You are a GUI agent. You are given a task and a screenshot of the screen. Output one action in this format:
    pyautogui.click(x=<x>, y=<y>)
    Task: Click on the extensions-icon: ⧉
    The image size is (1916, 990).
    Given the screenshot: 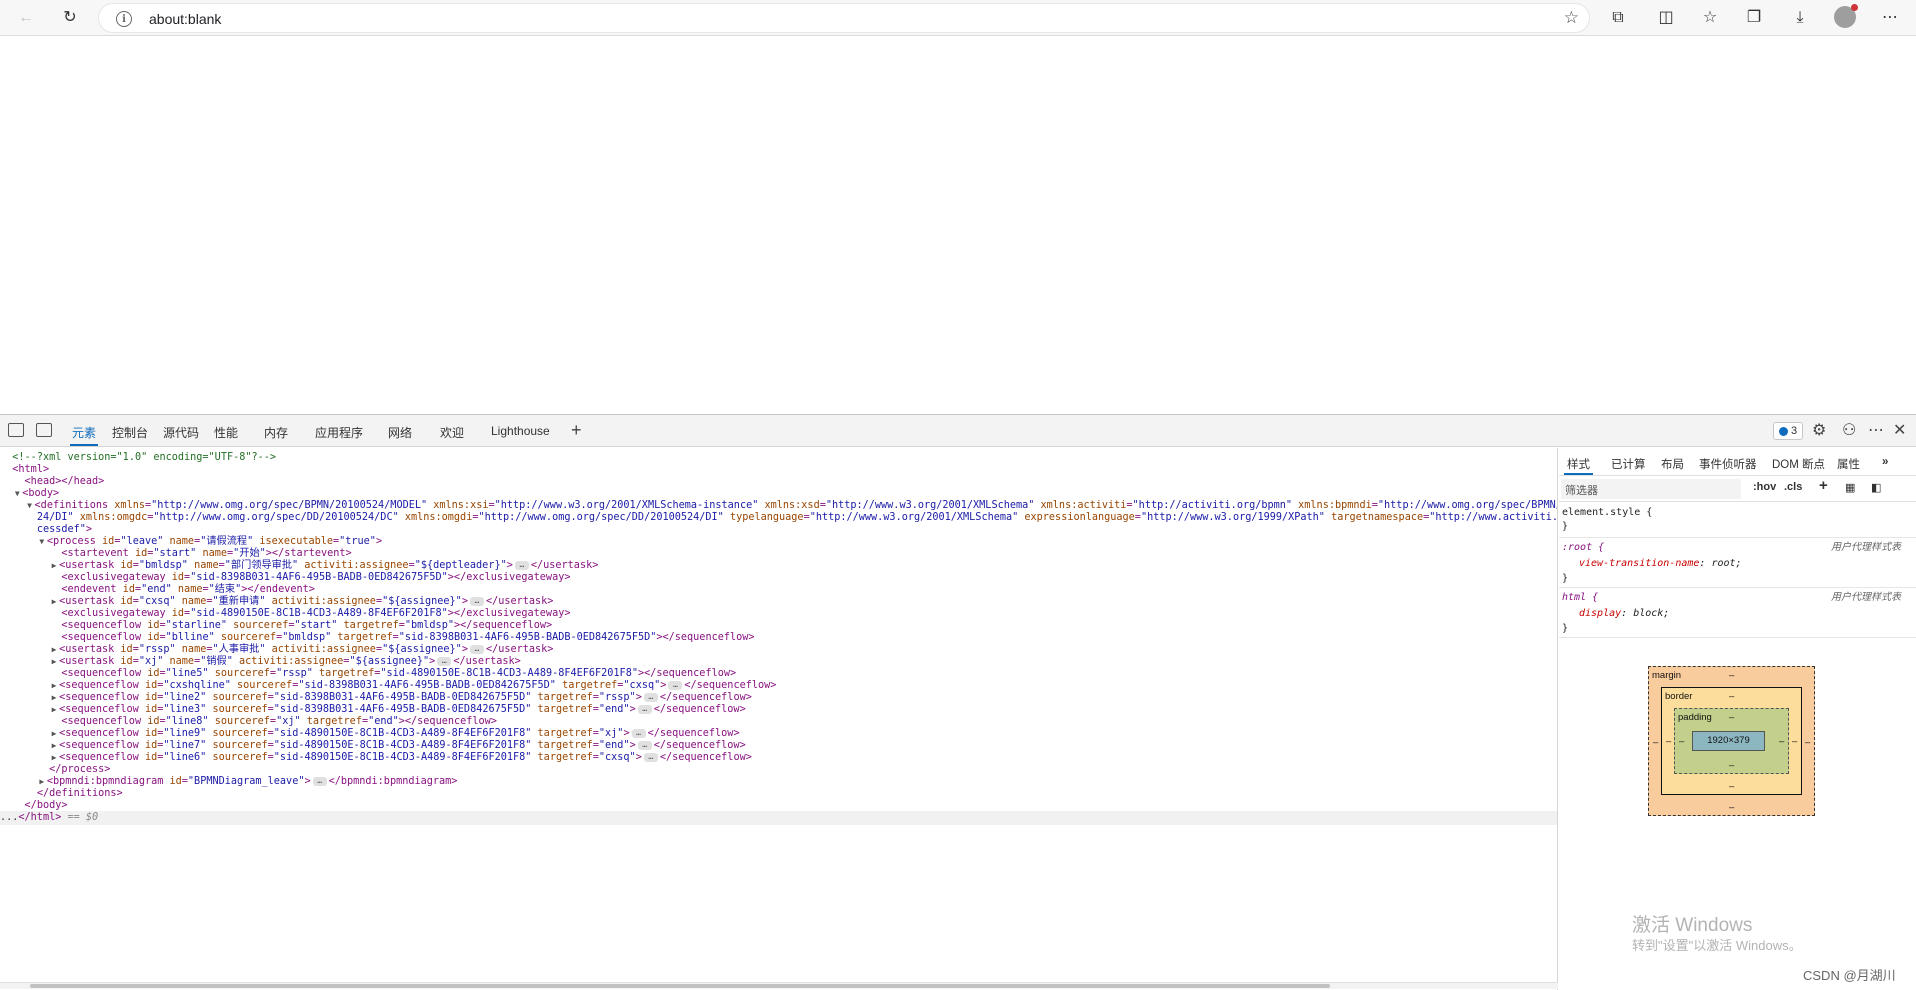 What is the action you would take?
    pyautogui.click(x=1618, y=18)
    